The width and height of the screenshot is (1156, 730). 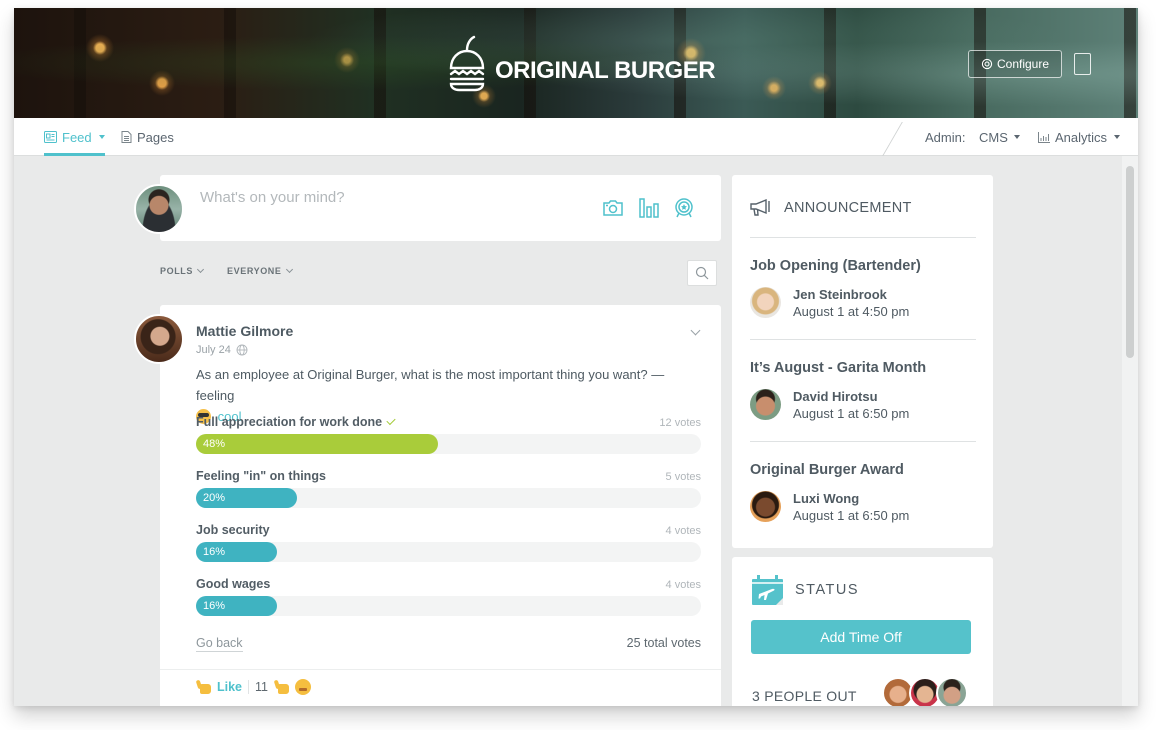 What do you see at coordinates (317, 444) in the screenshot?
I see `poll-progress-fill: 48%` at bounding box center [317, 444].